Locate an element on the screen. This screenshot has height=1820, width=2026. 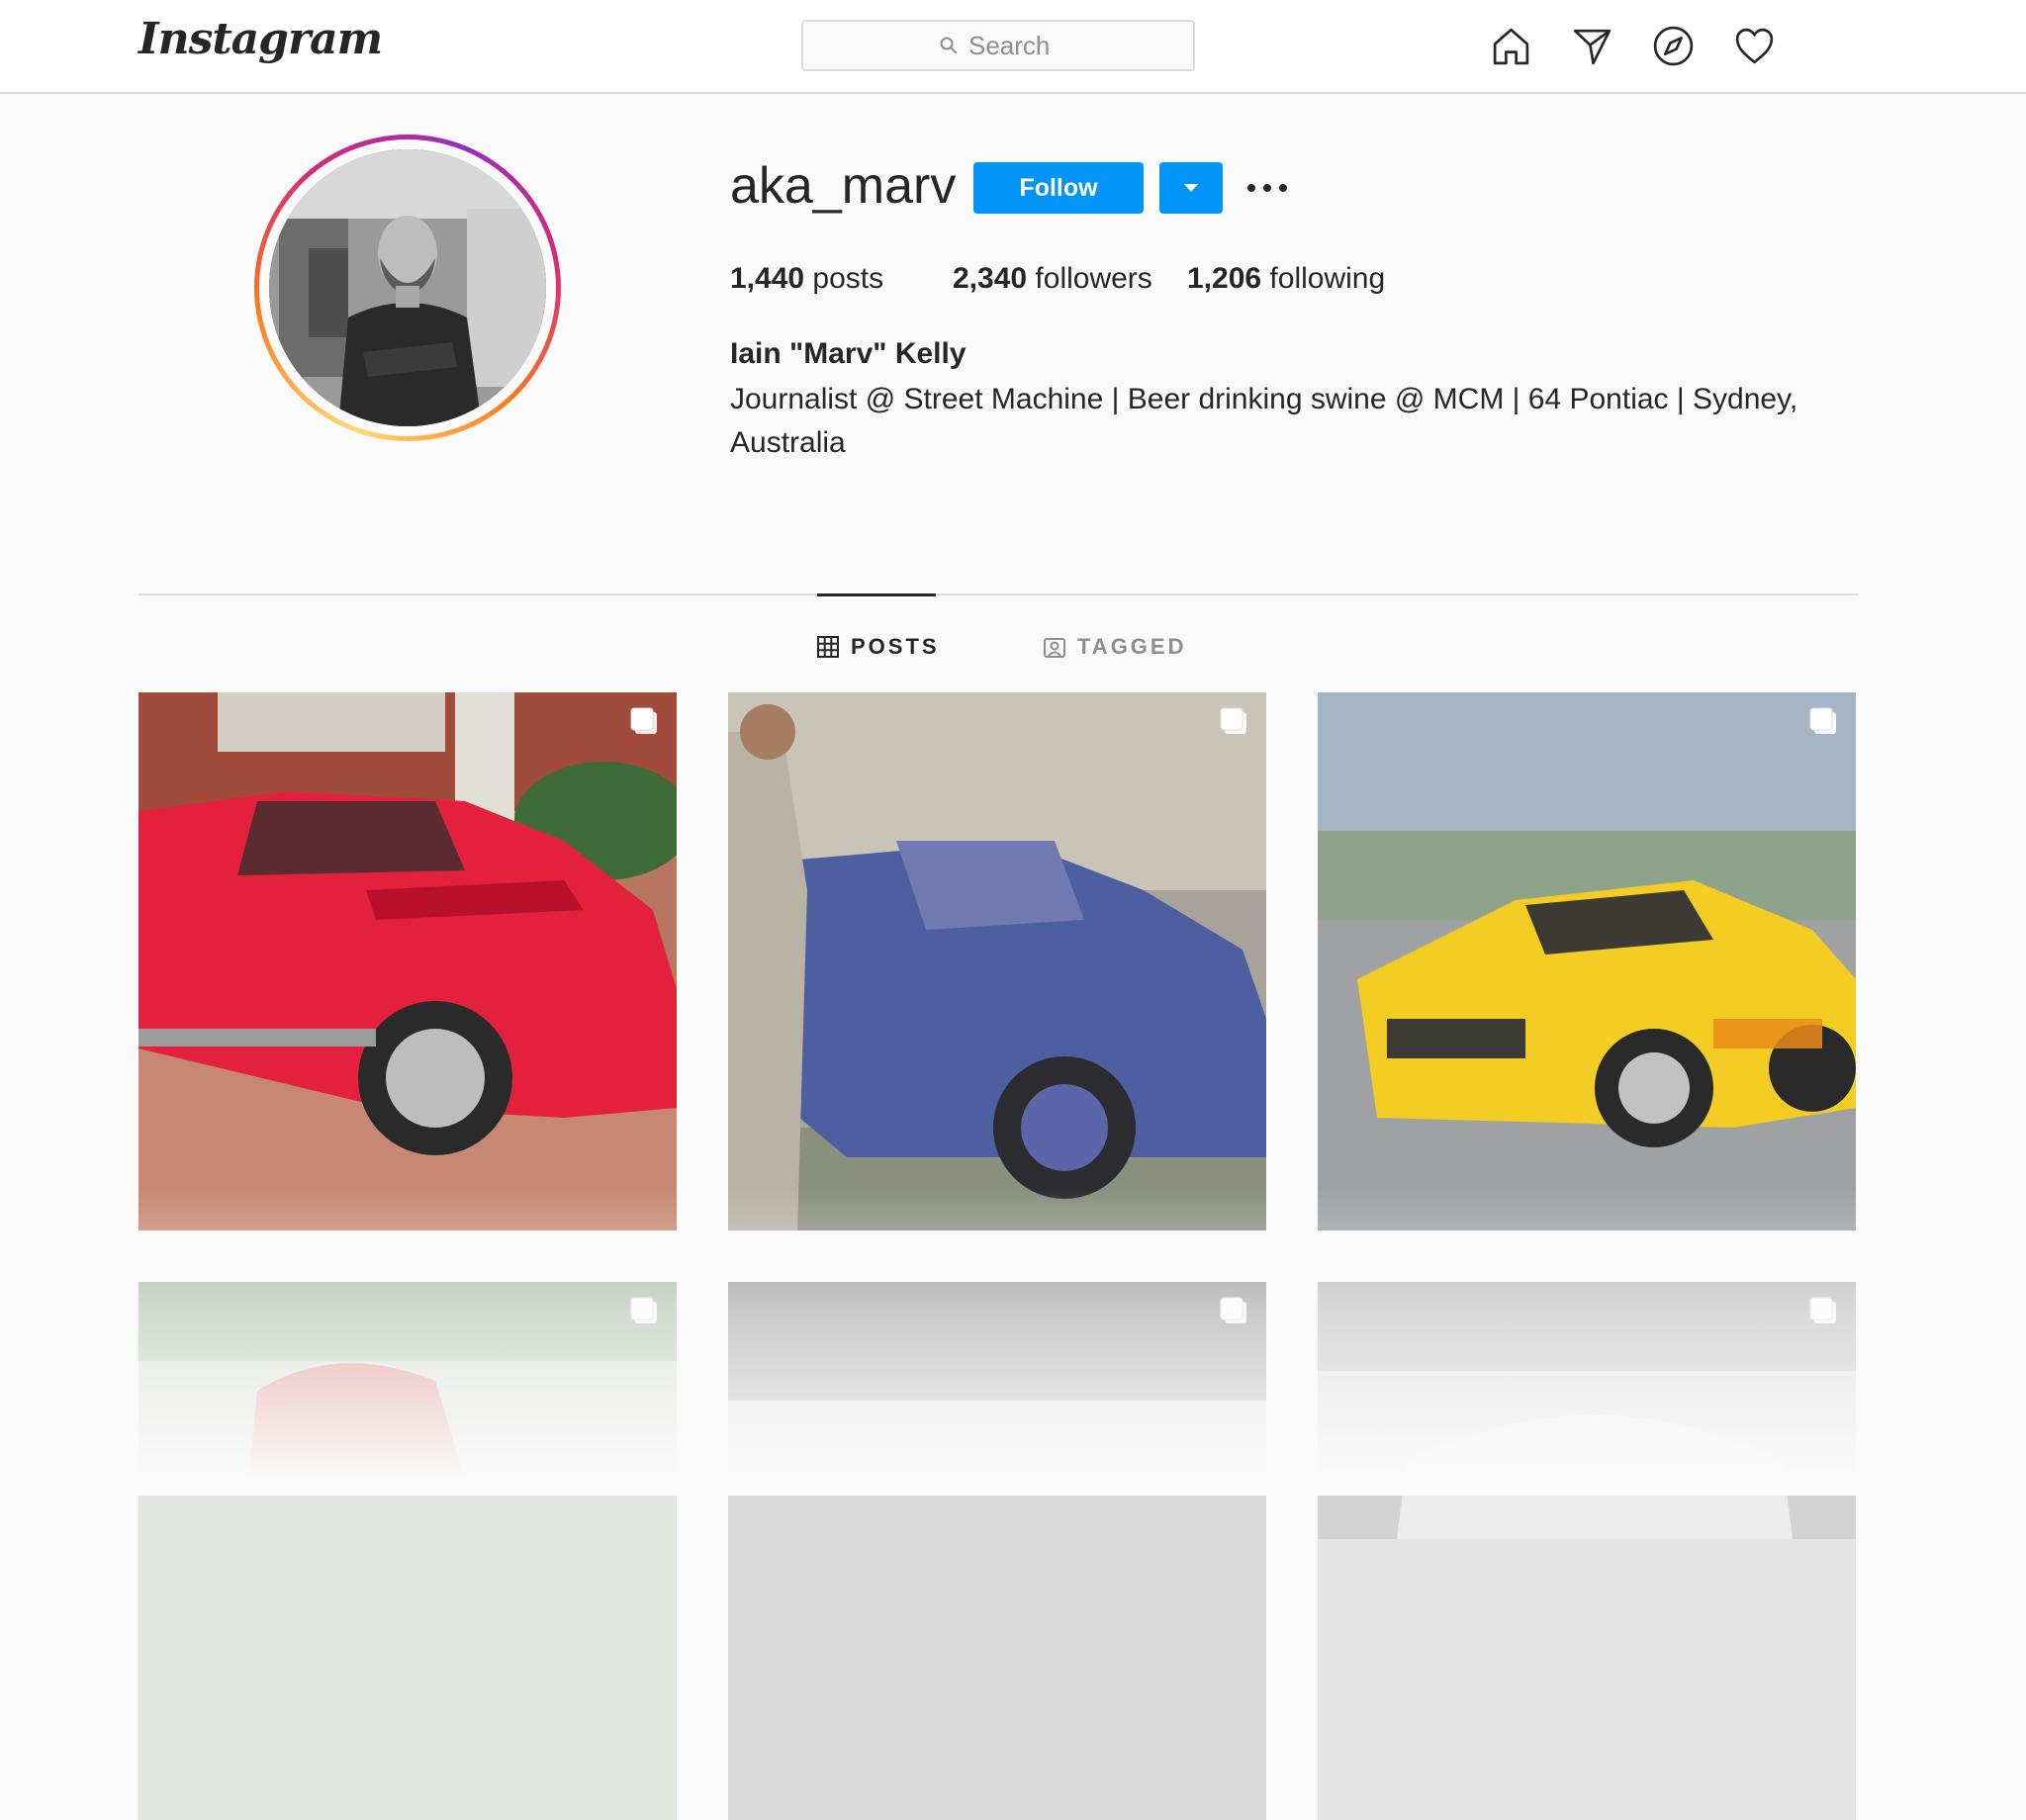
tabs-divider is located at coordinates (998, 594).